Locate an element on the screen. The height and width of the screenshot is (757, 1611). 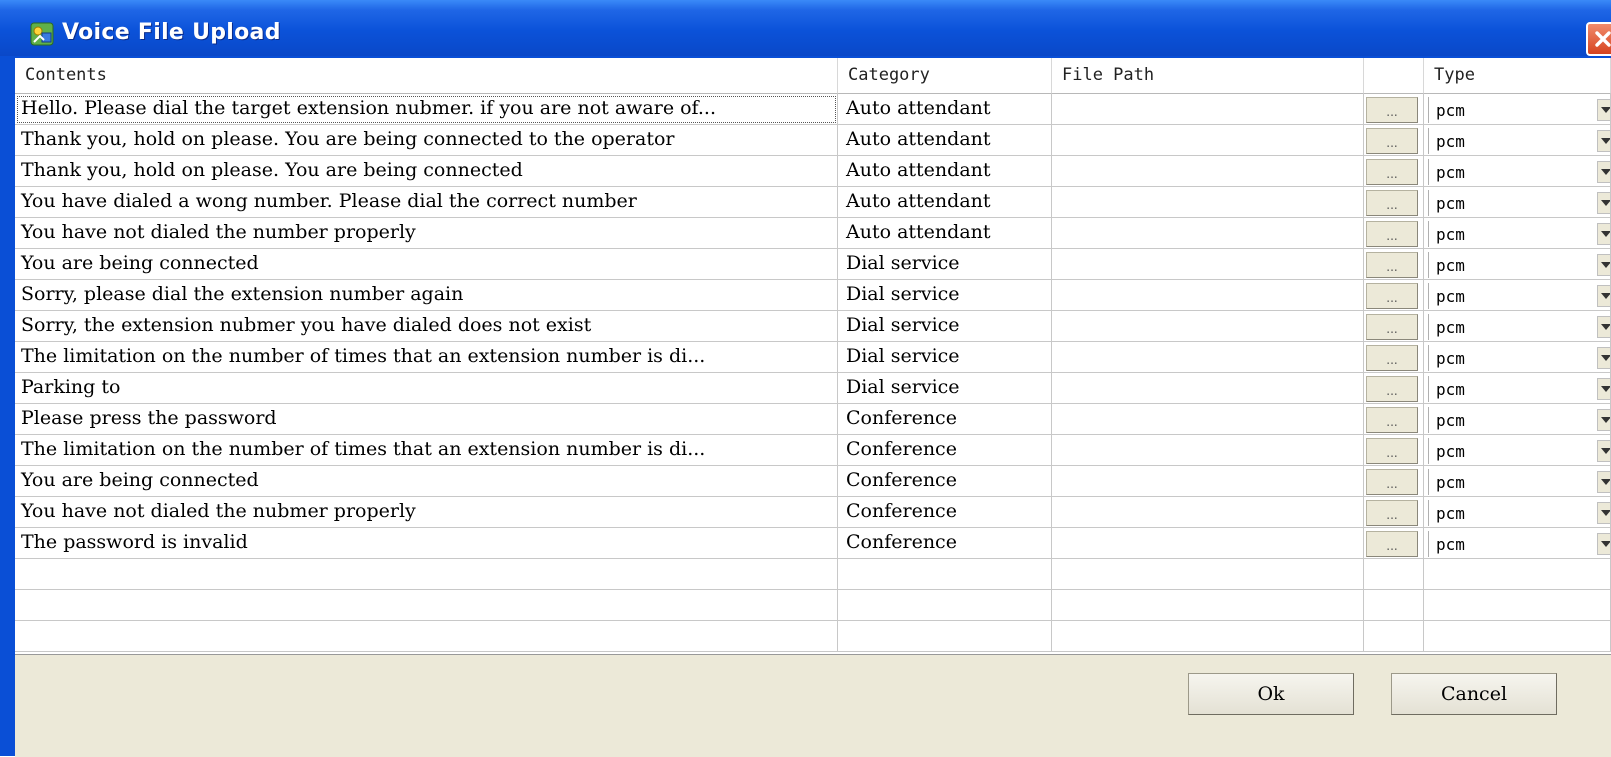
contents-cell: Please press the password is located at coordinates (426, 419).